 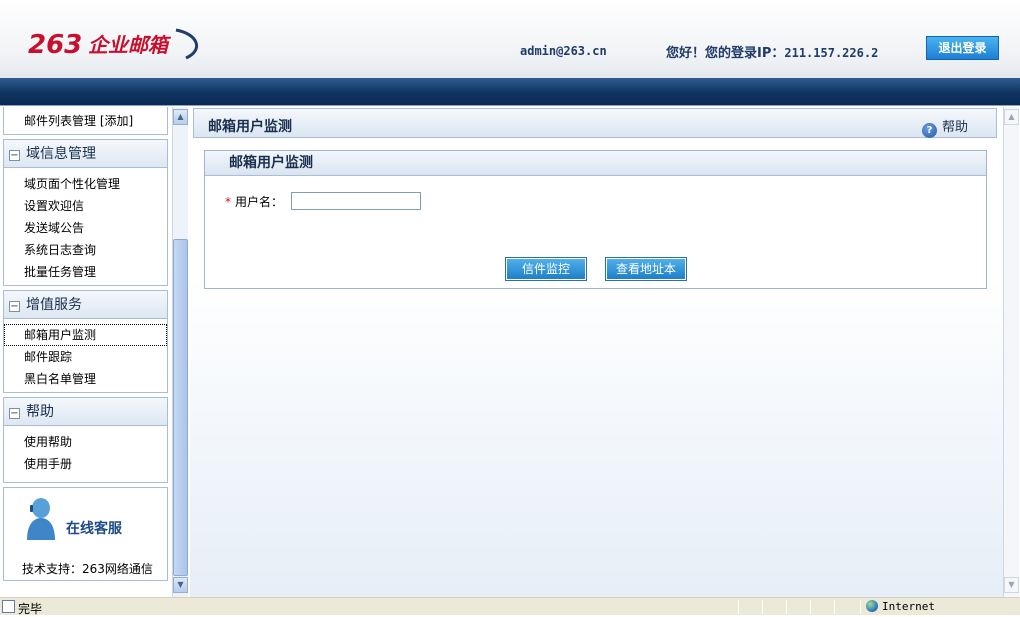 What do you see at coordinates (85, 357) in the screenshot?
I see `sidebar-item-mail-tracking: 邮件跟踪` at bounding box center [85, 357].